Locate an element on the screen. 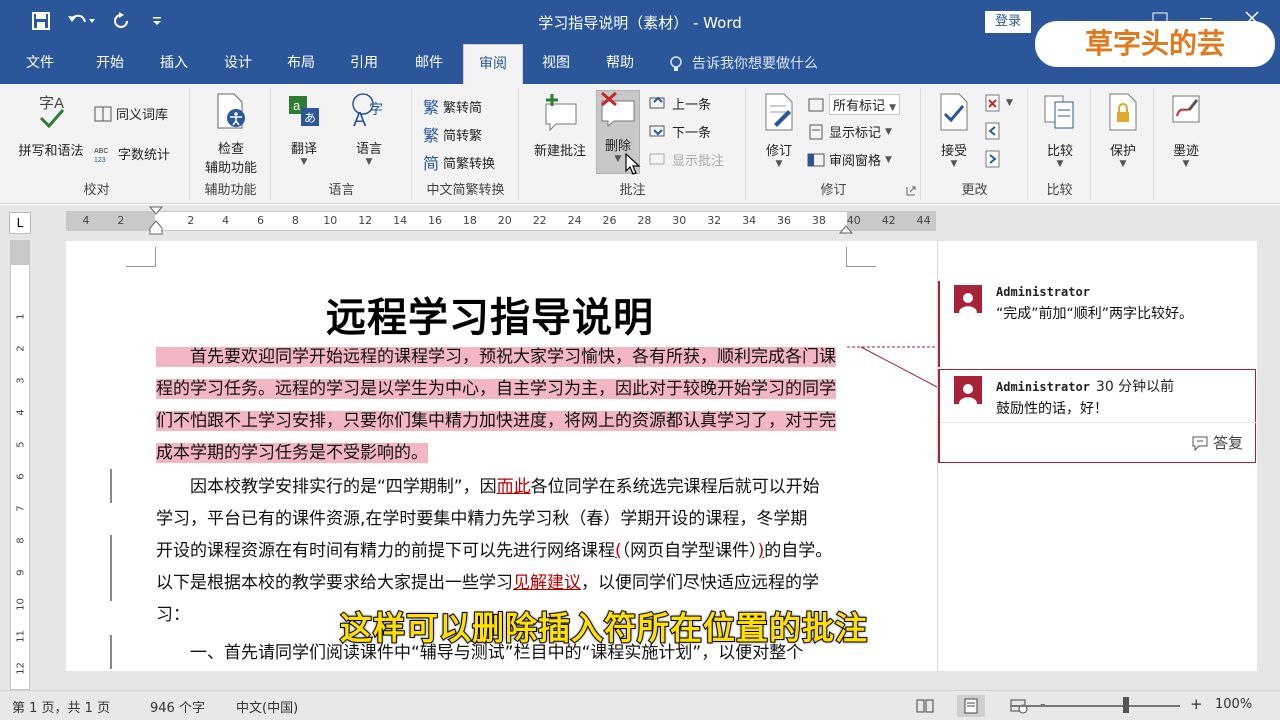  word-count-button: ABC 123 字数统计 is located at coordinates (132, 154).